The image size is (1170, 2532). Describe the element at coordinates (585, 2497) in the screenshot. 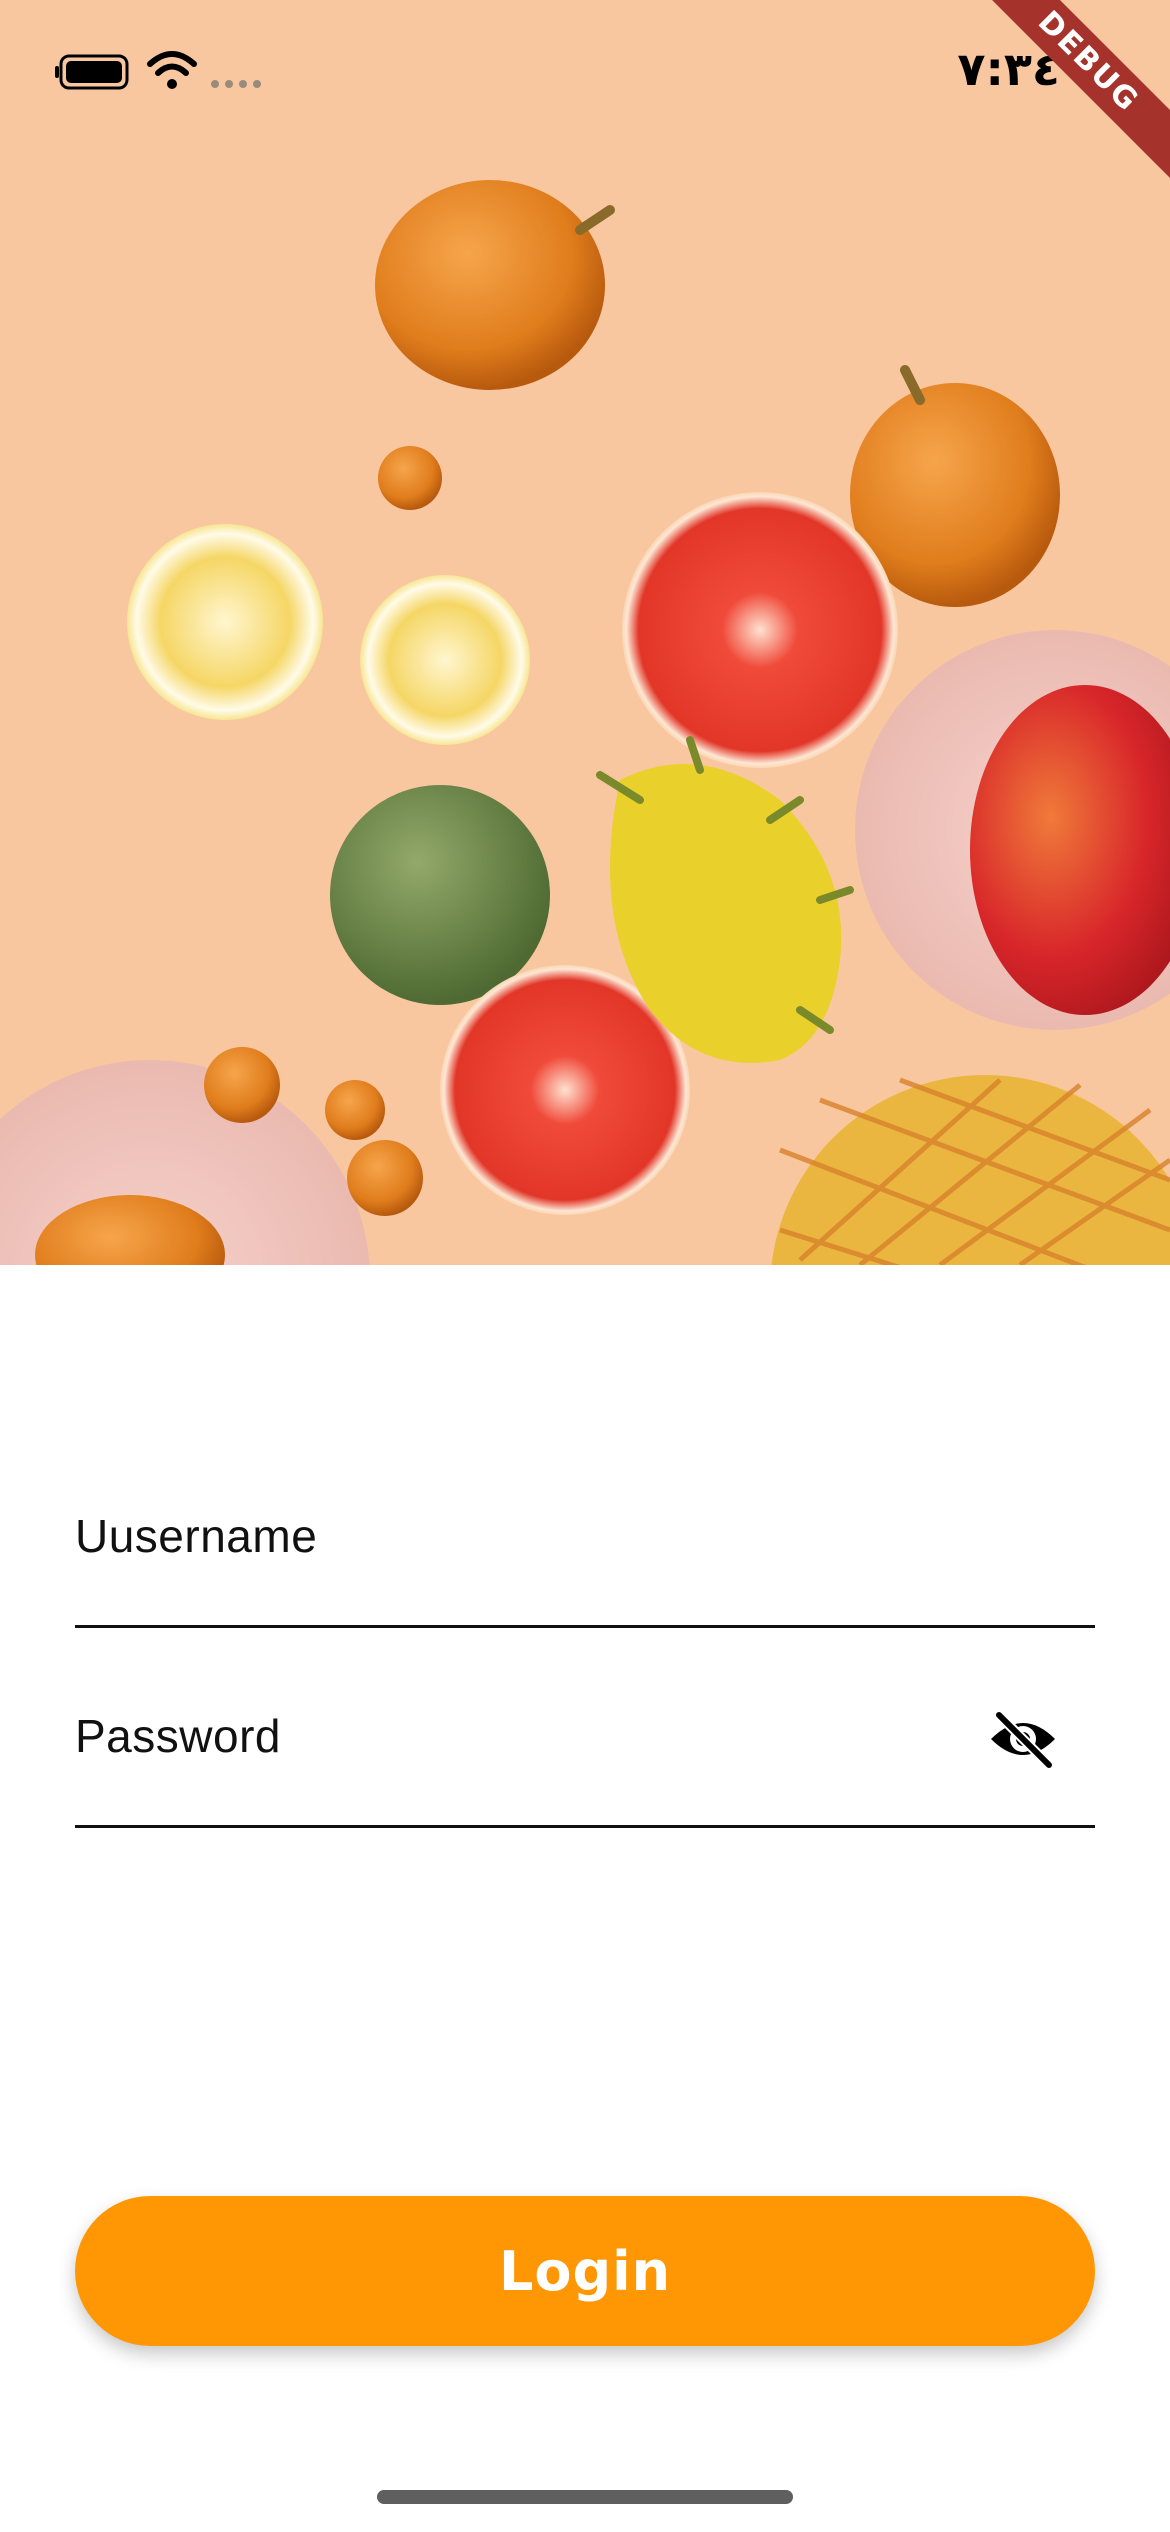

I see `home-indicator` at that location.